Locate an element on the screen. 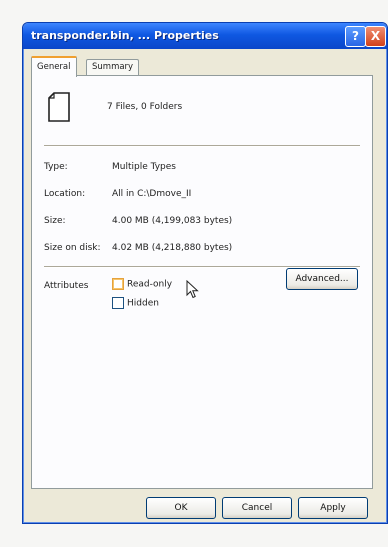  size-on-disk-value: 4.02 MB (4,218,880 bytes) is located at coordinates (172, 248).